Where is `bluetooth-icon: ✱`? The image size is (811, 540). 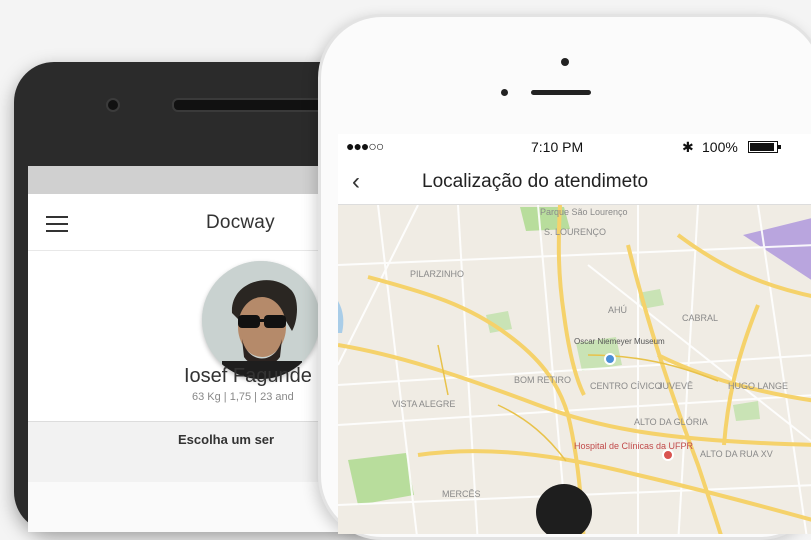 bluetooth-icon: ✱ is located at coordinates (688, 147).